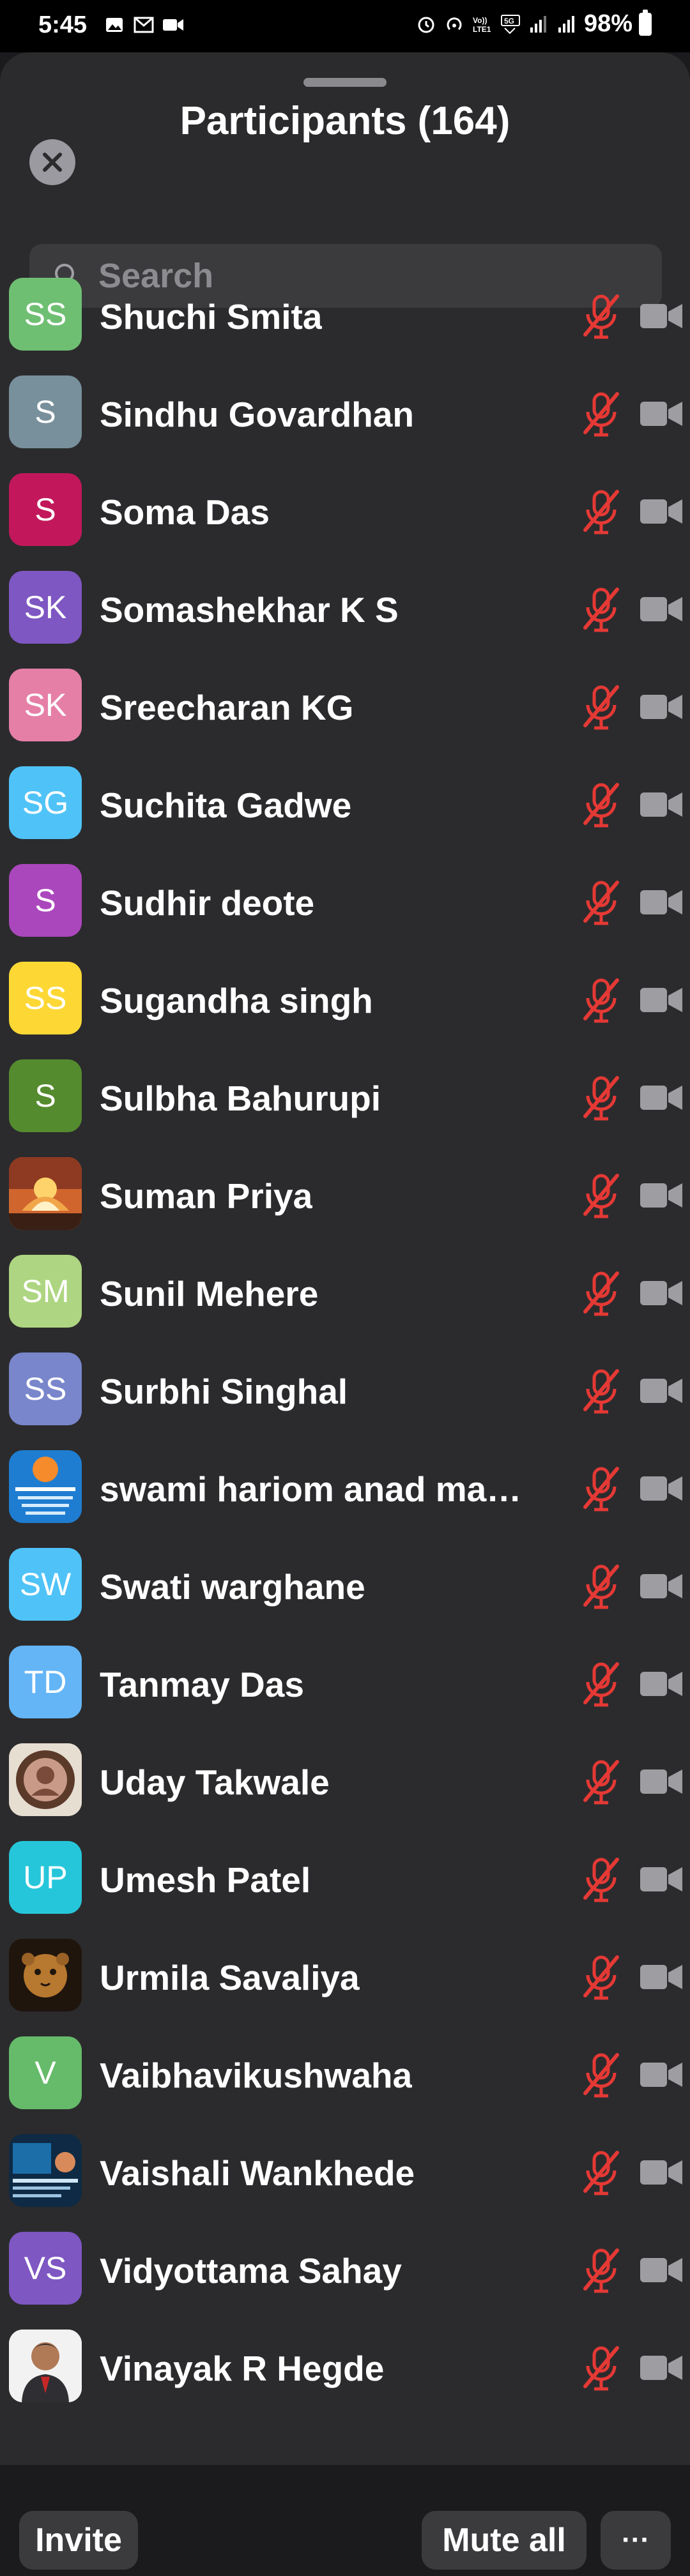 The height and width of the screenshot is (2576, 690). What do you see at coordinates (345, 903) in the screenshot?
I see `participant-row: S Sudhir deote` at bounding box center [345, 903].